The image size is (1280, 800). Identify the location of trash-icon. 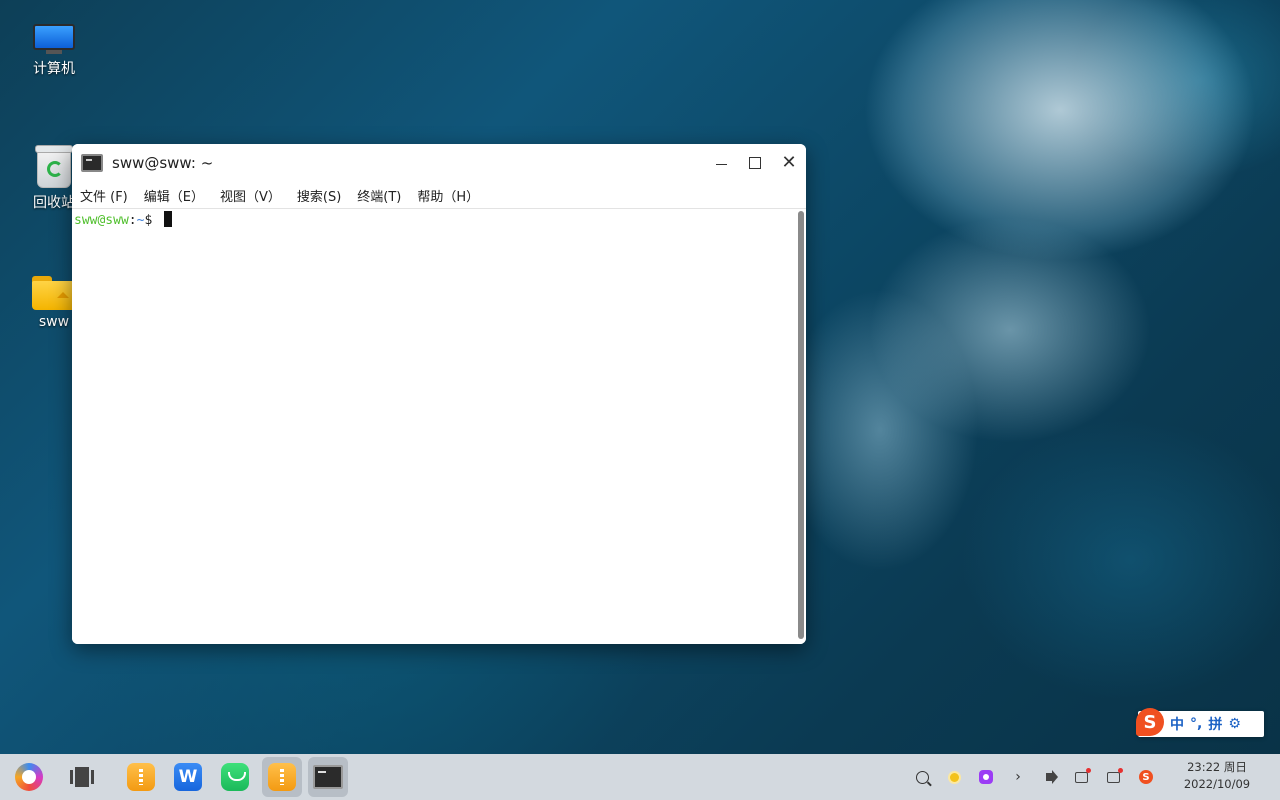
(54, 166).